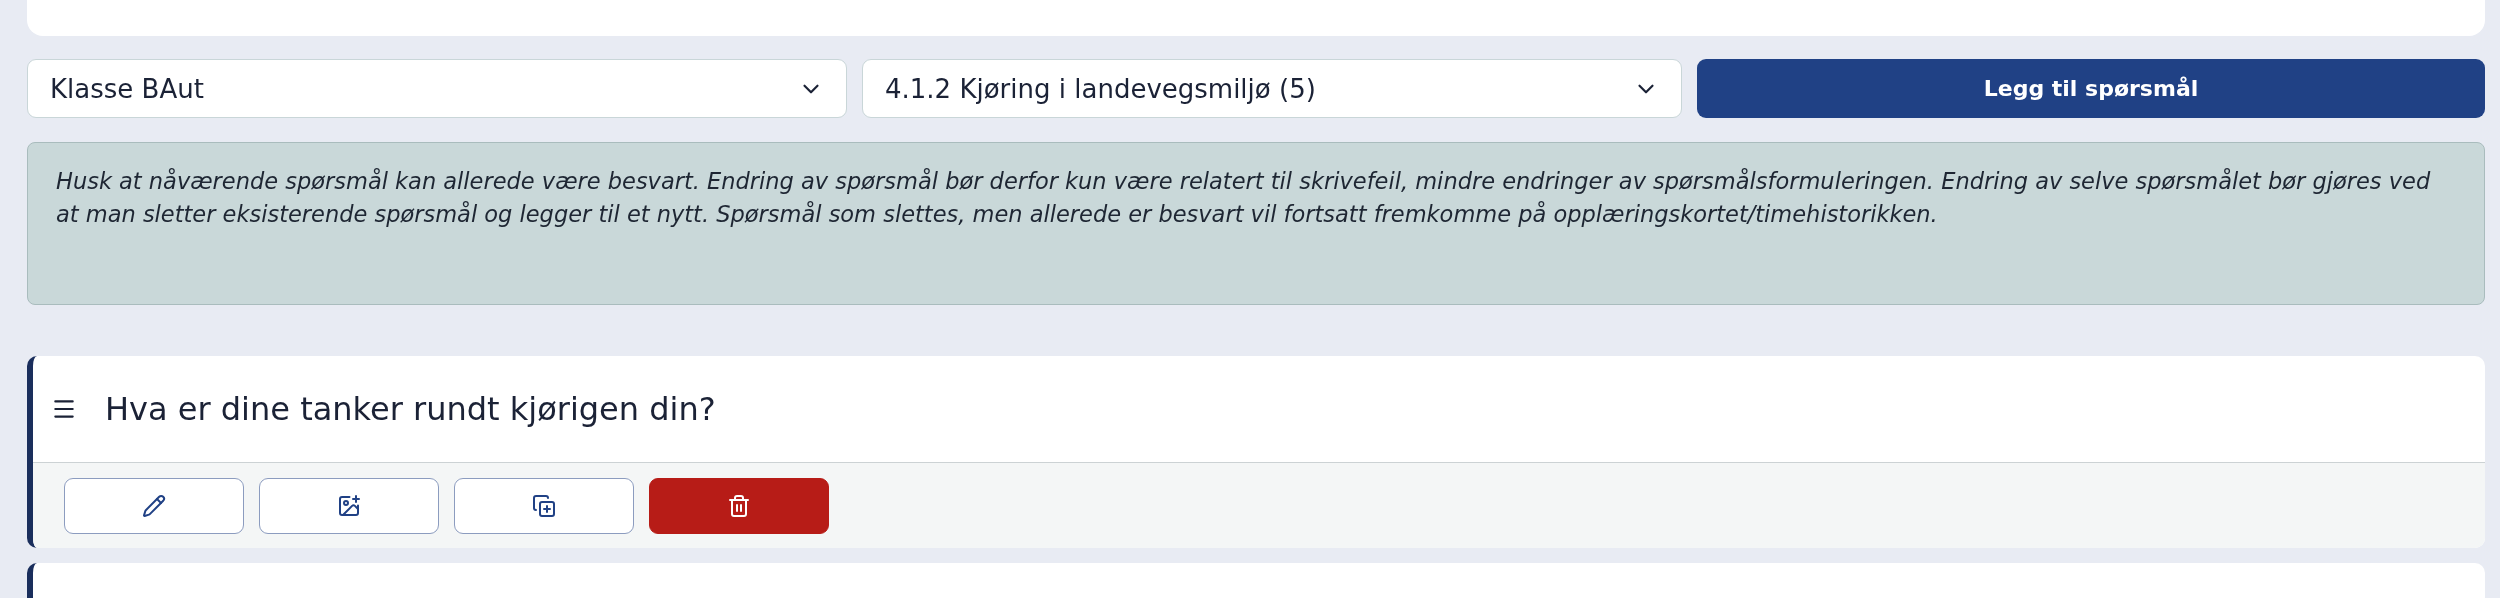 The width and height of the screenshot is (2500, 598). Describe the element at coordinates (1272, 88) in the screenshot. I see `dropdown: 4.1.2 Kjøring i landevegsmiljø (5)` at that location.